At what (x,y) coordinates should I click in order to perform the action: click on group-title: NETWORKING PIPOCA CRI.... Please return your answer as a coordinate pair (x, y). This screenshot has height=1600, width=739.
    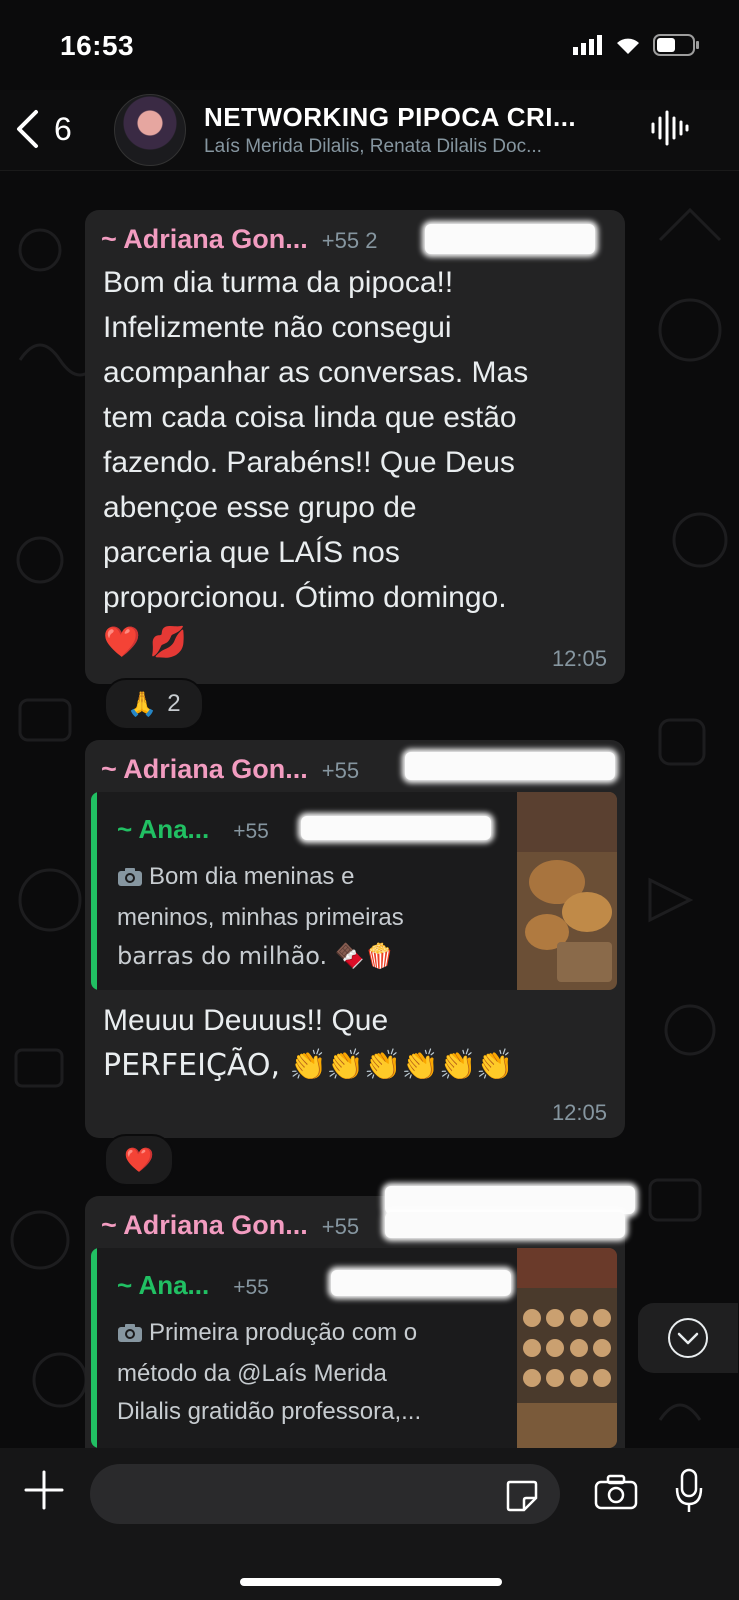
    Looking at the image, I should click on (390, 117).